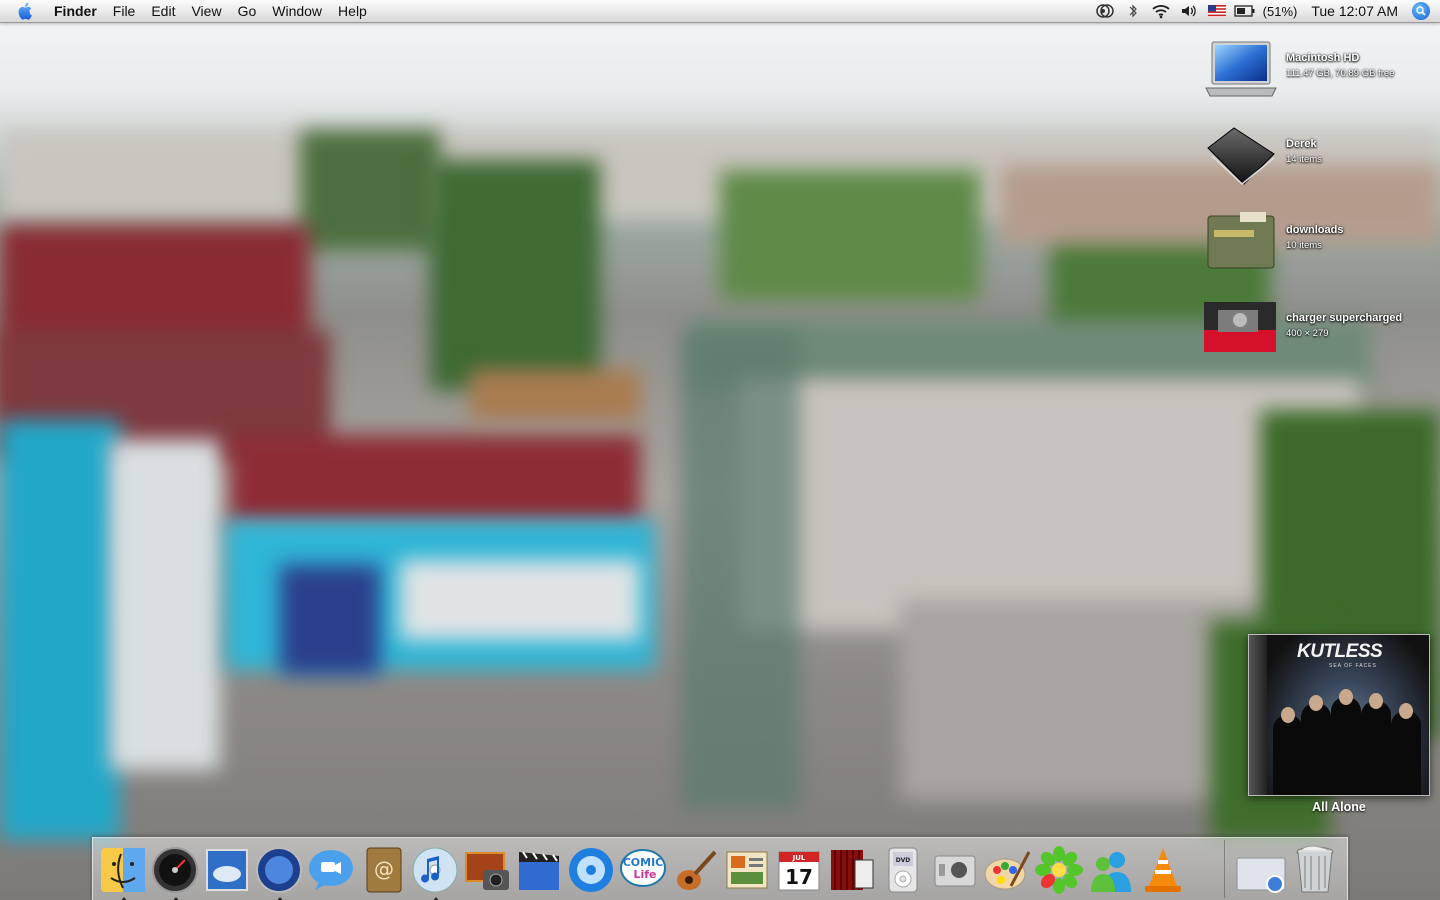 The height and width of the screenshot is (900, 1440). I want to click on itunes-icon, so click(435, 870).